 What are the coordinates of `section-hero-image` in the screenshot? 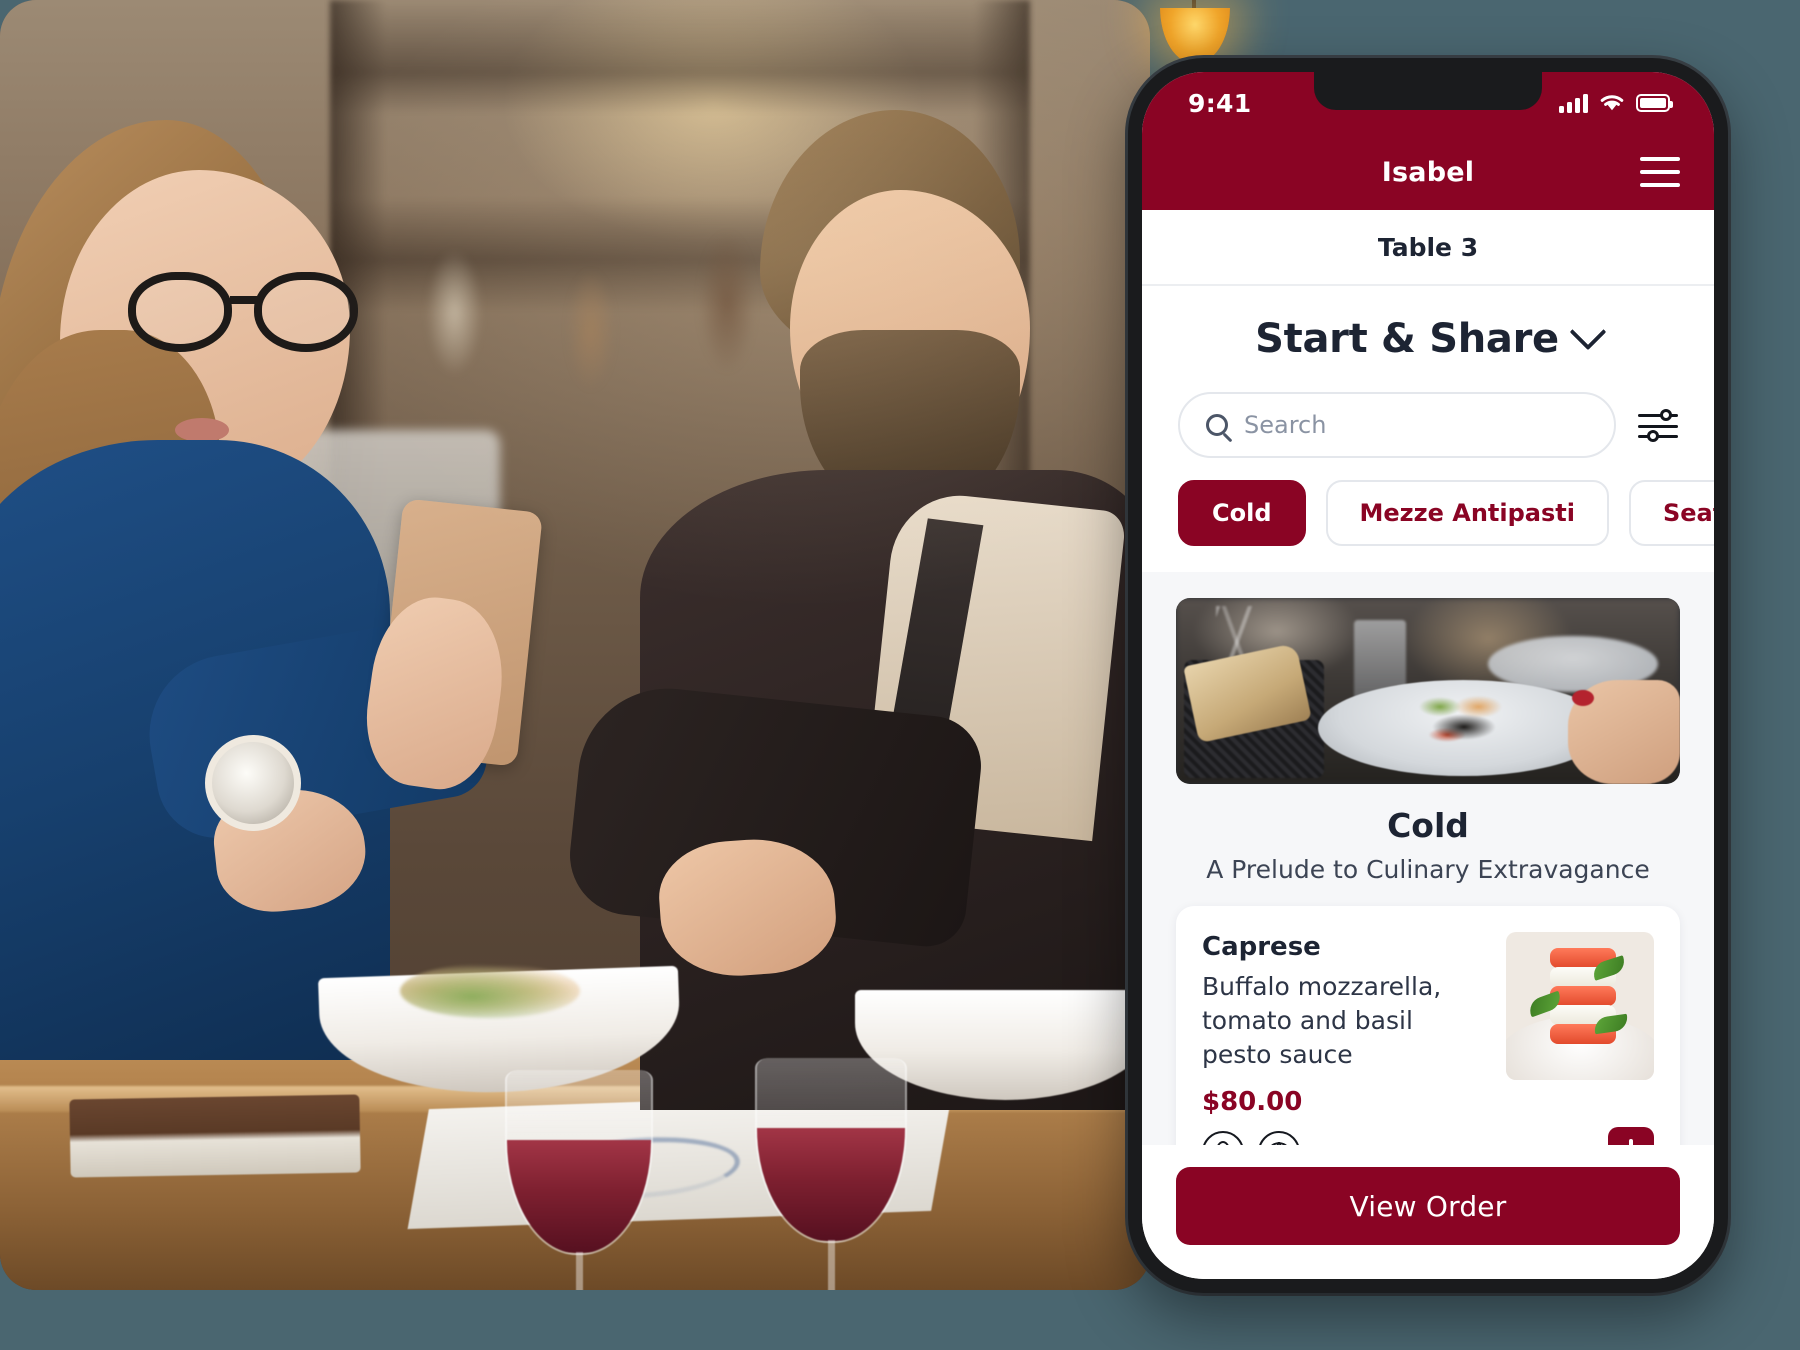 It's located at (1428, 691).